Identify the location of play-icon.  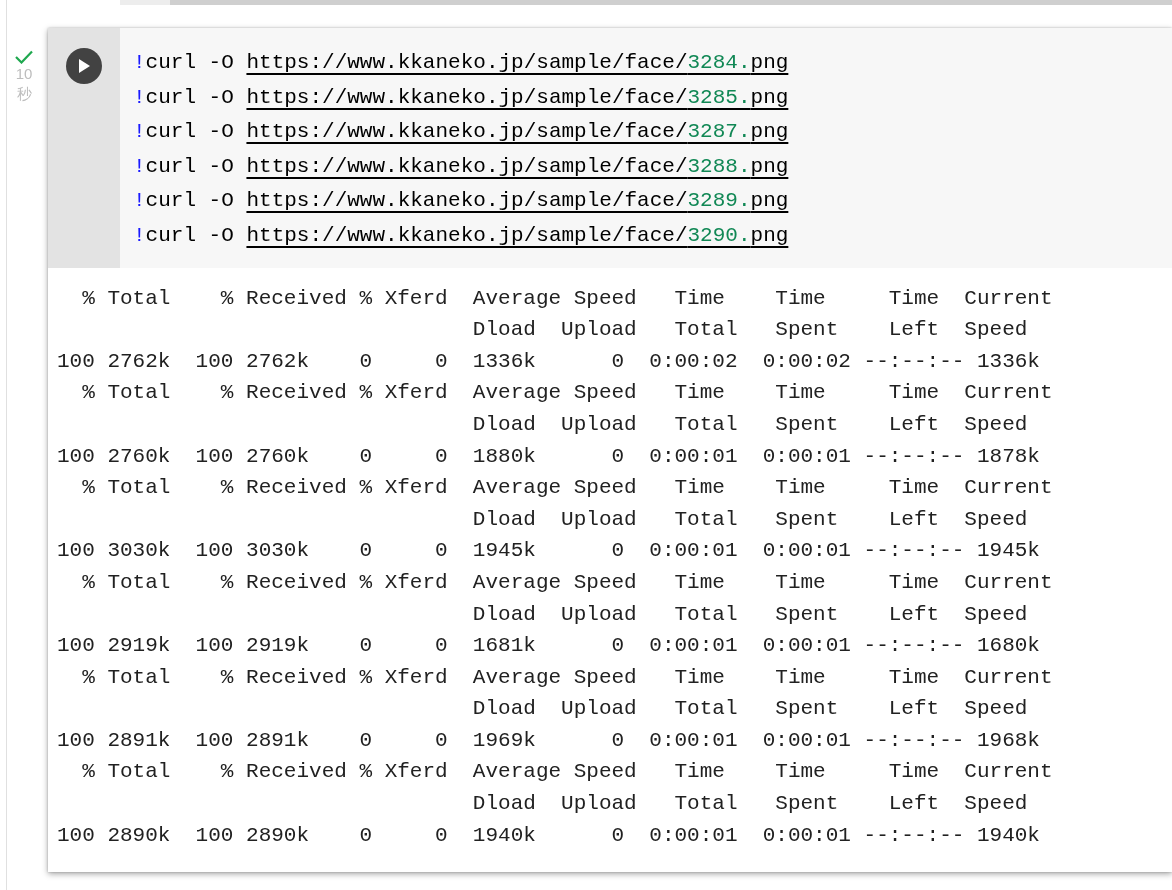
(84, 66).